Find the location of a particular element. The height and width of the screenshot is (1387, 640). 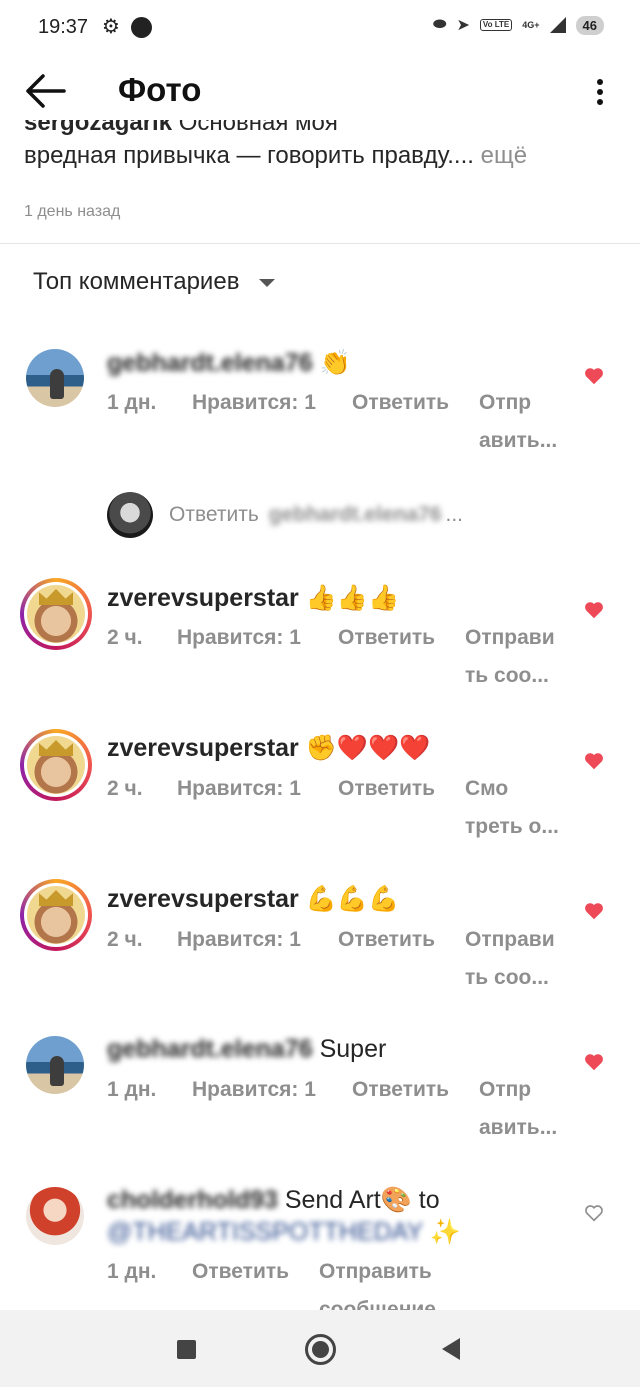

gear-icon: ⚙ is located at coordinates (111, 27).